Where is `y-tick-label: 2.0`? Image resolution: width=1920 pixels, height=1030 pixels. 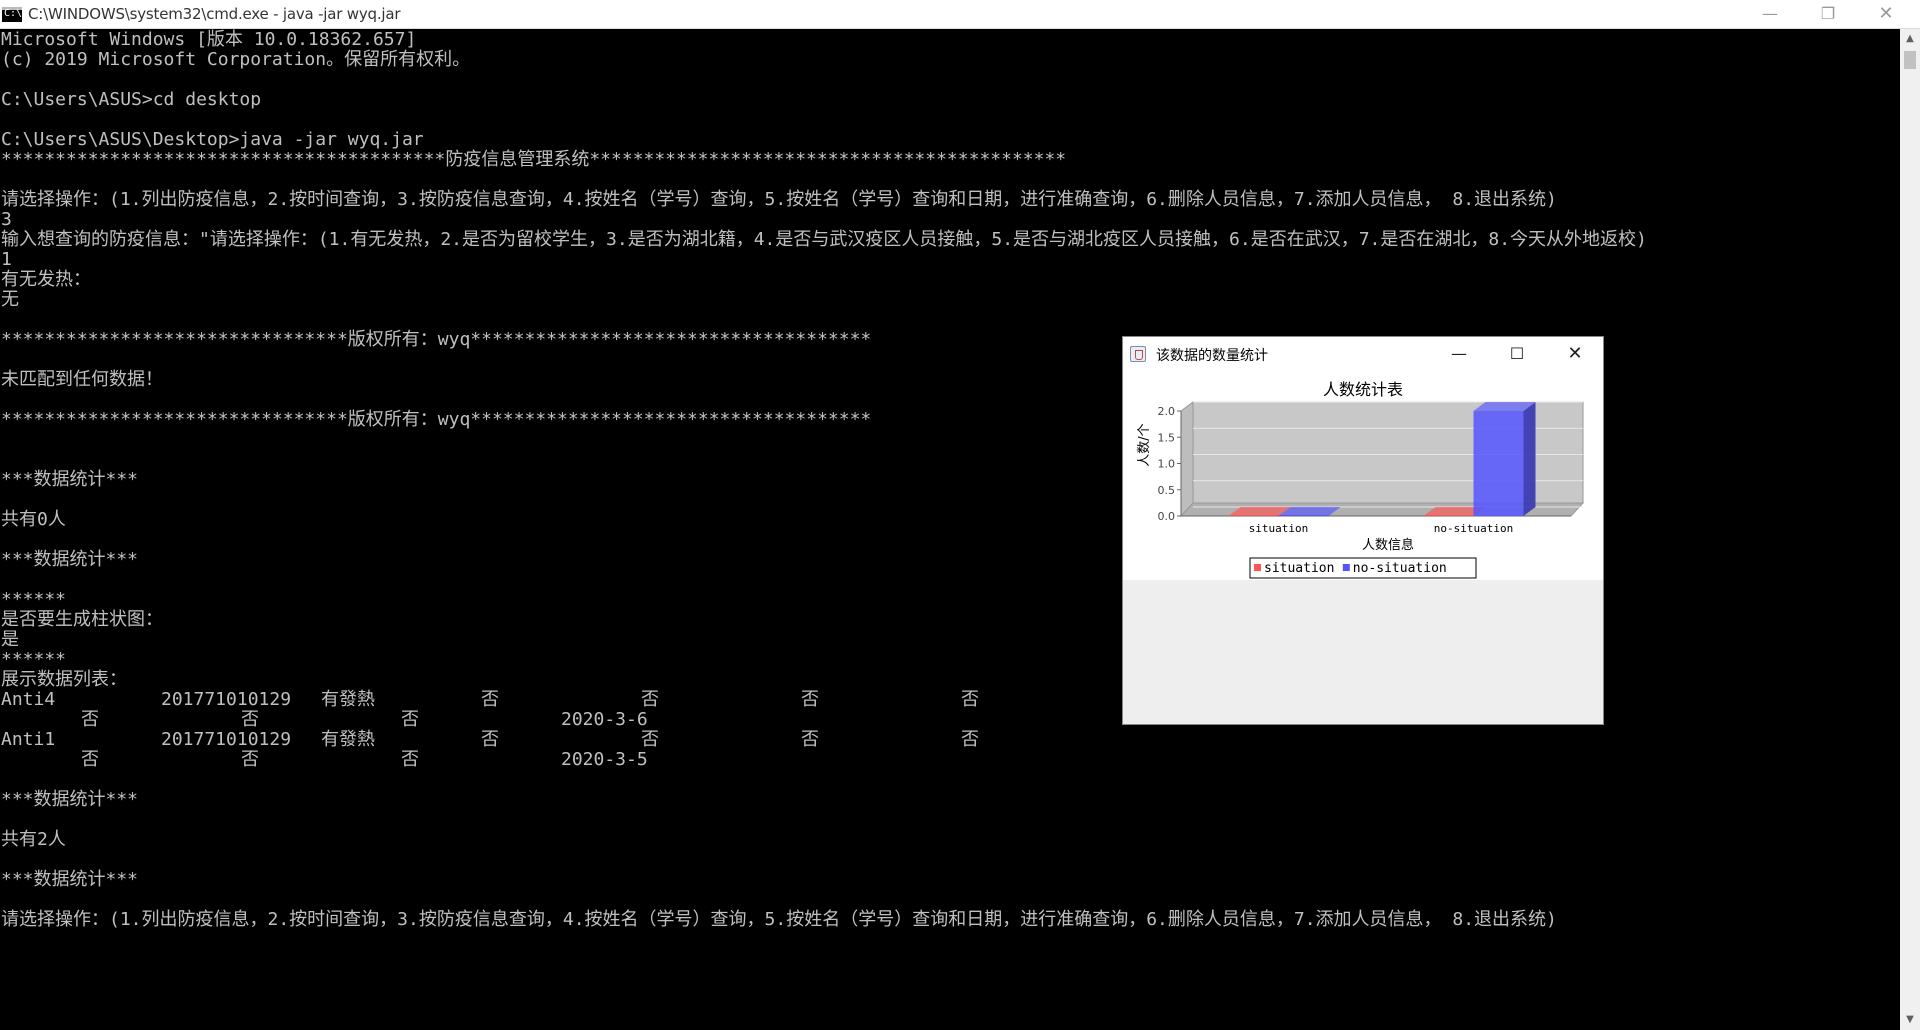 y-tick-label: 2.0 is located at coordinates (1167, 411).